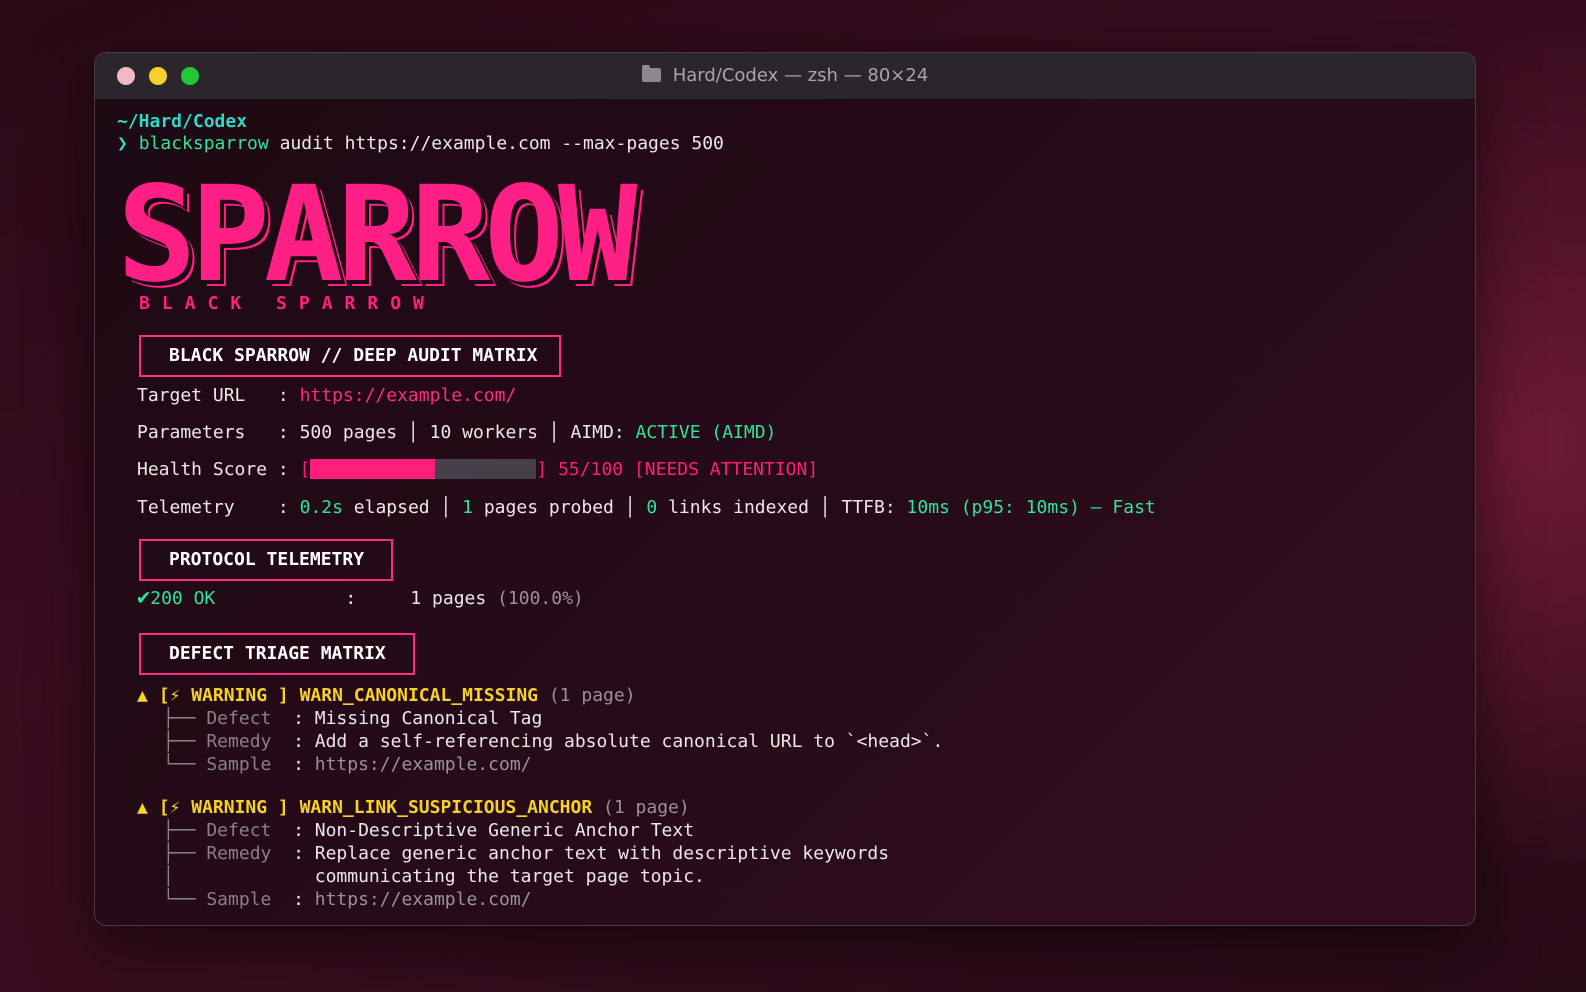 Image resolution: width=1586 pixels, height=992 pixels. What do you see at coordinates (688, 469) in the screenshot?
I see `health-score-value: 55/100 [NEEDS ATTENTION]` at bounding box center [688, 469].